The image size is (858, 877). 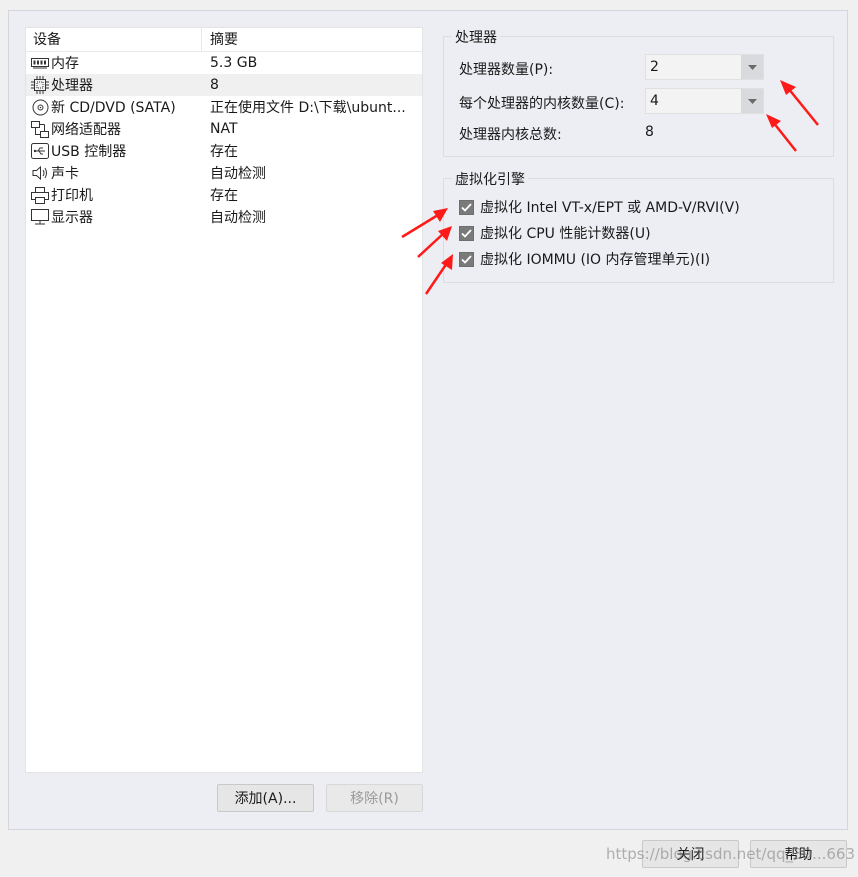 I want to click on device-name: 打印机, so click(x=72, y=196).